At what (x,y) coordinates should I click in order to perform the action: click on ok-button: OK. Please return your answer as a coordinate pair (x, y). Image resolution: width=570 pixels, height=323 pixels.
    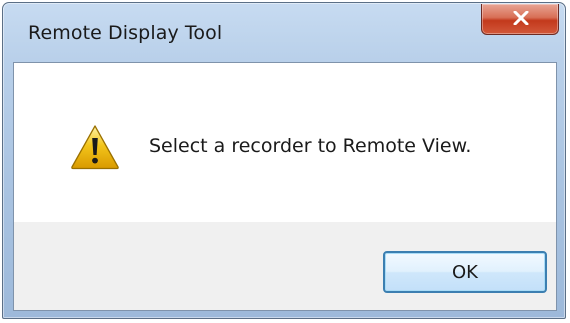
    Looking at the image, I should click on (465, 272).